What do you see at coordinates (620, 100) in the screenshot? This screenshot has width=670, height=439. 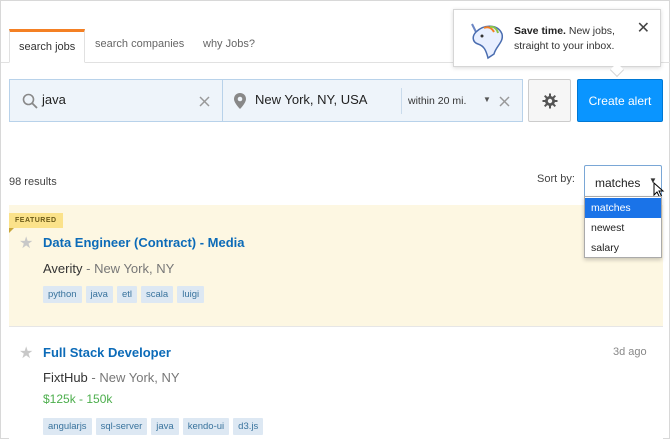 I see `create-alert-button: Create alert` at bounding box center [620, 100].